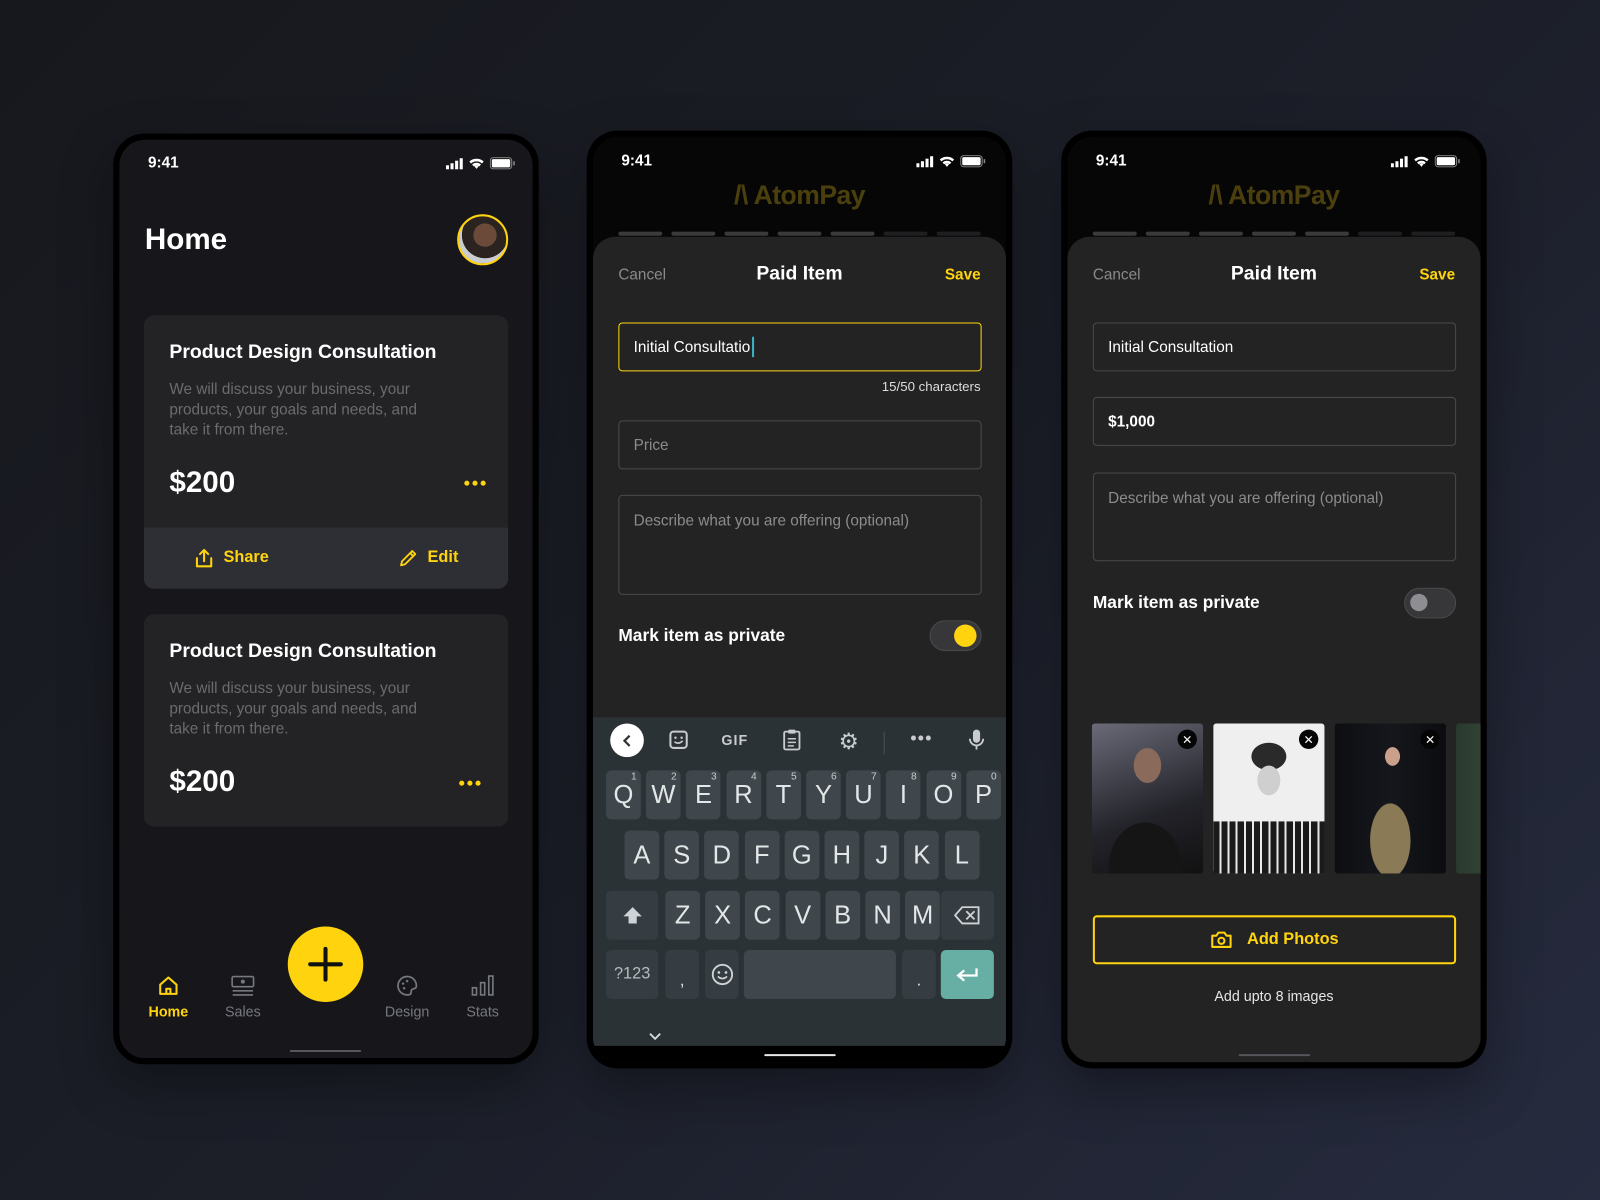 Image resolution: width=1600 pixels, height=1200 pixels. What do you see at coordinates (623, 795) in the screenshot?
I see `key-q: Q1` at bounding box center [623, 795].